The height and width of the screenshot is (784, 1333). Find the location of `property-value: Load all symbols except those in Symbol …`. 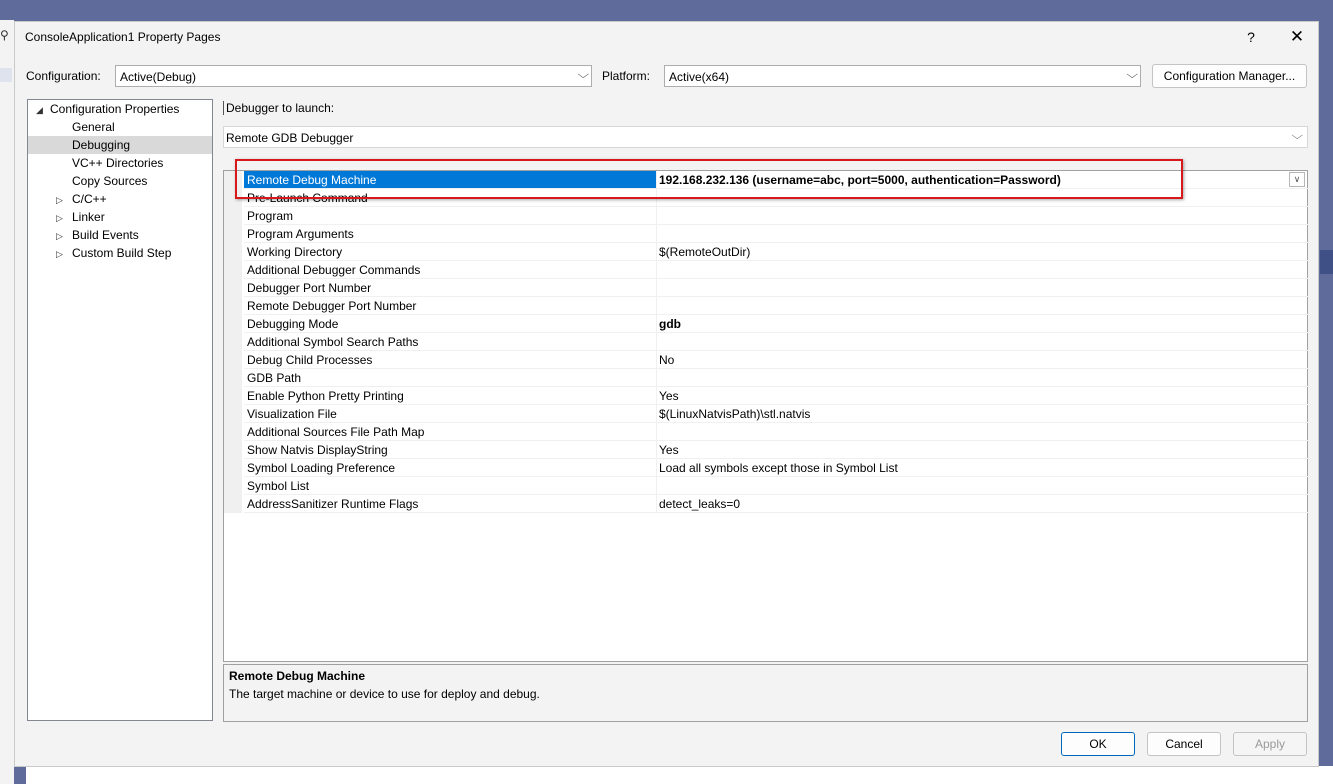

property-value: Load all symbols except those in Symbol … is located at coordinates (982, 468).